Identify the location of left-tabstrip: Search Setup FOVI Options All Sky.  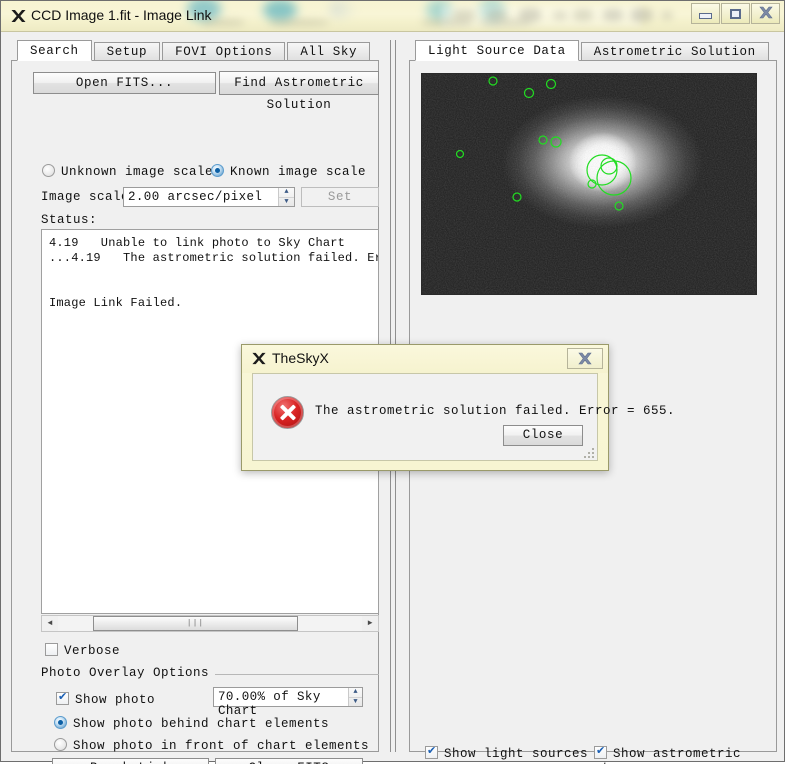
(198, 50).